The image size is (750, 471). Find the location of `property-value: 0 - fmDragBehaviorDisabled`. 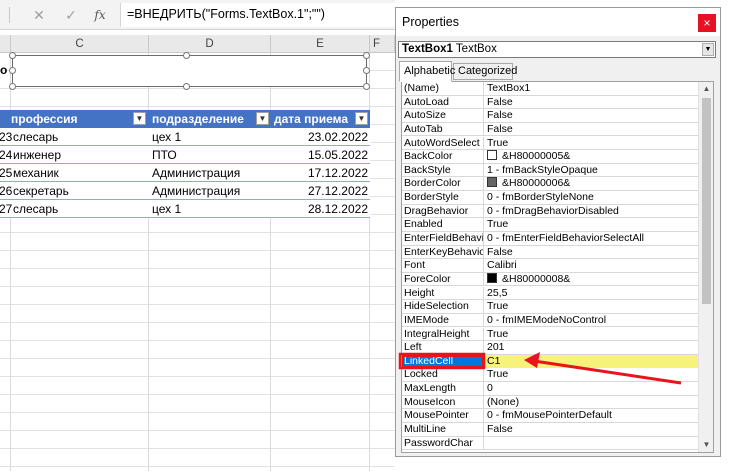

property-value: 0 - fmDragBehaviorDisabled is located at coordinates (592, 212).